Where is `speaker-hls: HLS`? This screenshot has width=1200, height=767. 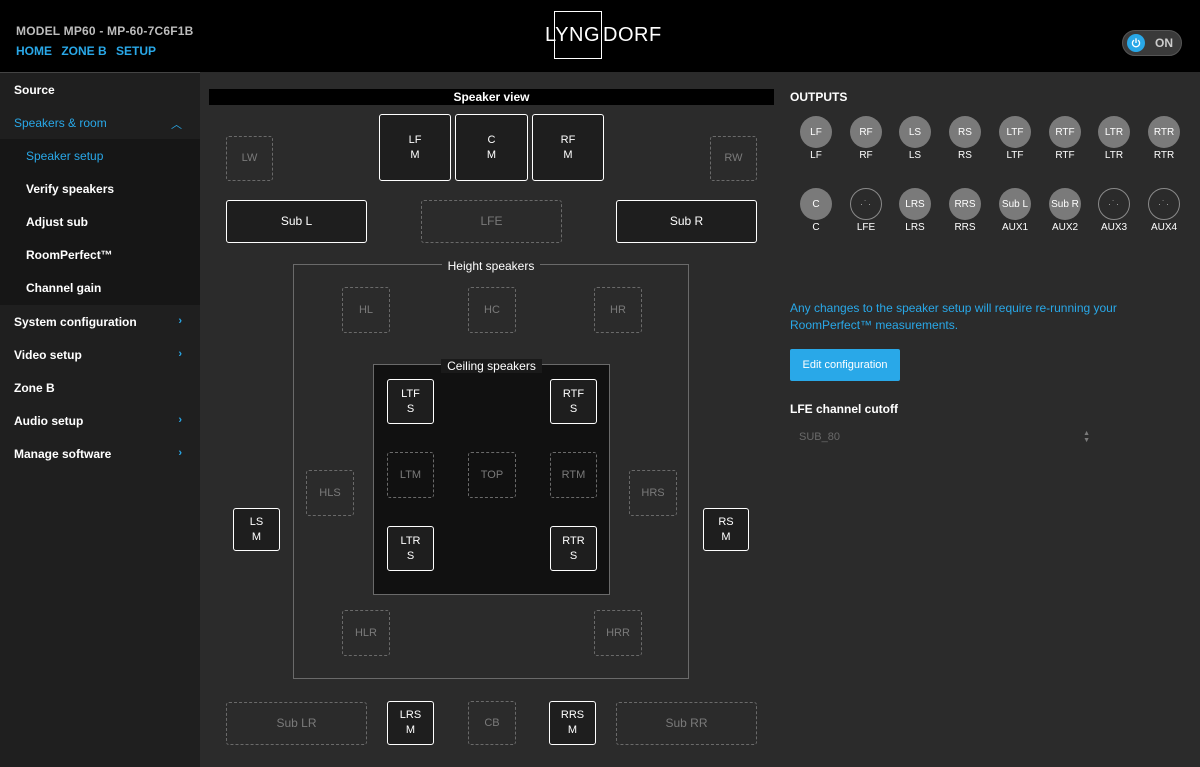
speaker-hls: HLS is located at coordinates (330, 493).